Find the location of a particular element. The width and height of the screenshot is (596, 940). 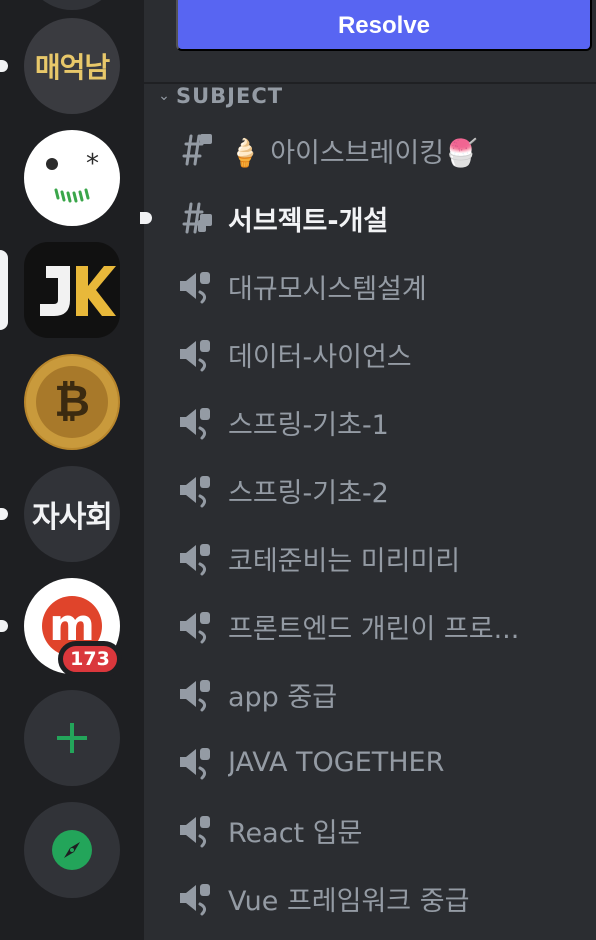

channel-item: 스프링-기초-1 is located at coordinates (382, 422).